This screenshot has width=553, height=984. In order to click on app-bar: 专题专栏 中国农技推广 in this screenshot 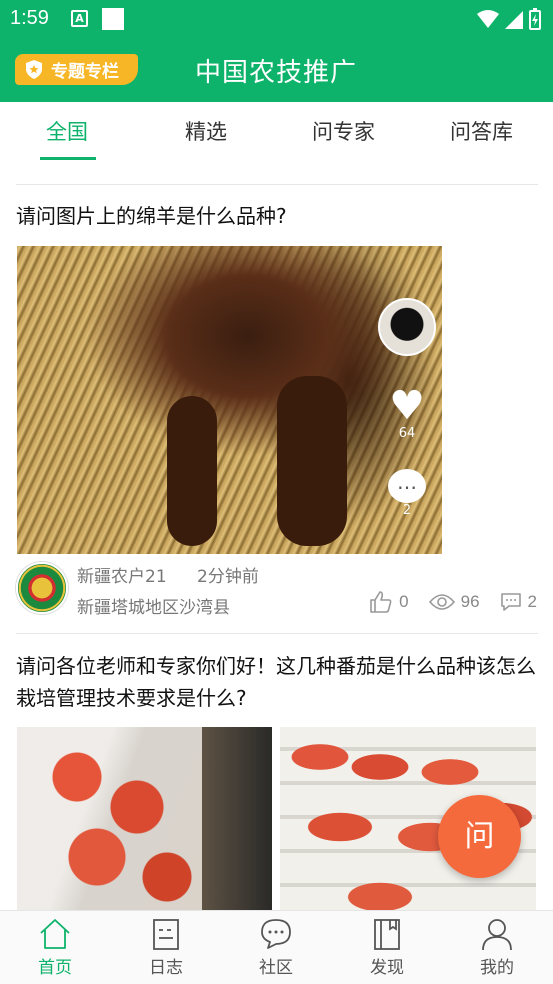, I will do `click(276, 71)`.